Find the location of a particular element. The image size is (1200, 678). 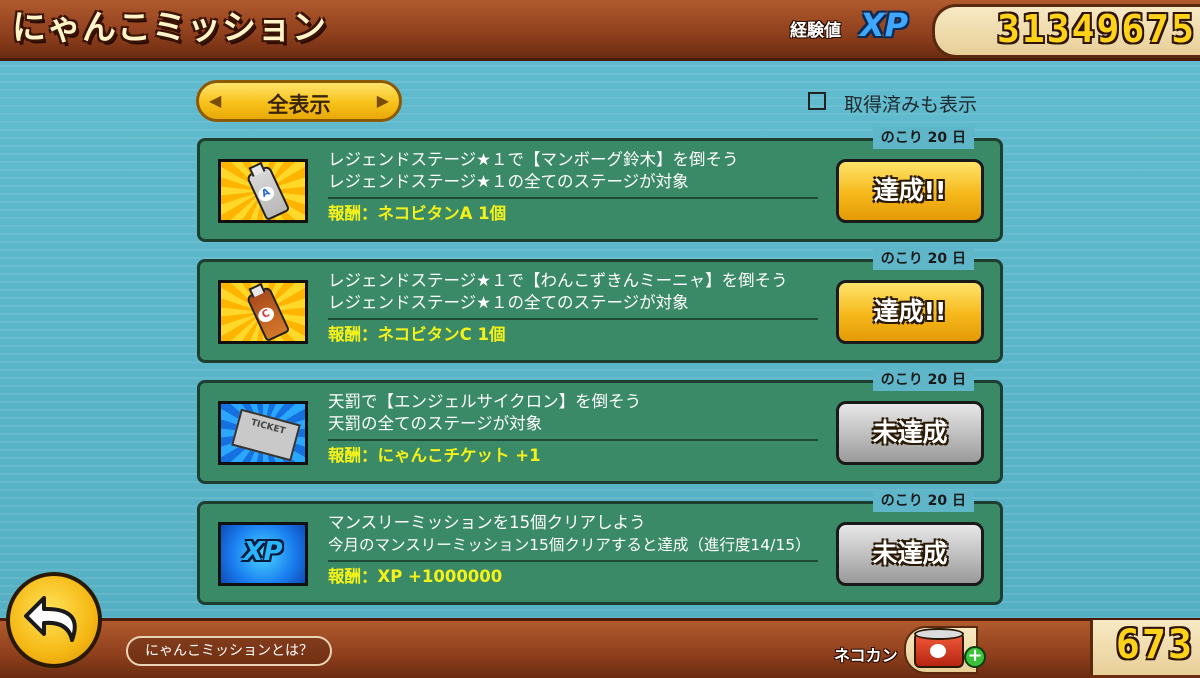

mission-title: 天罰で【エンジェルサイクロン】を倒そう is located at coordinates (485, 401).